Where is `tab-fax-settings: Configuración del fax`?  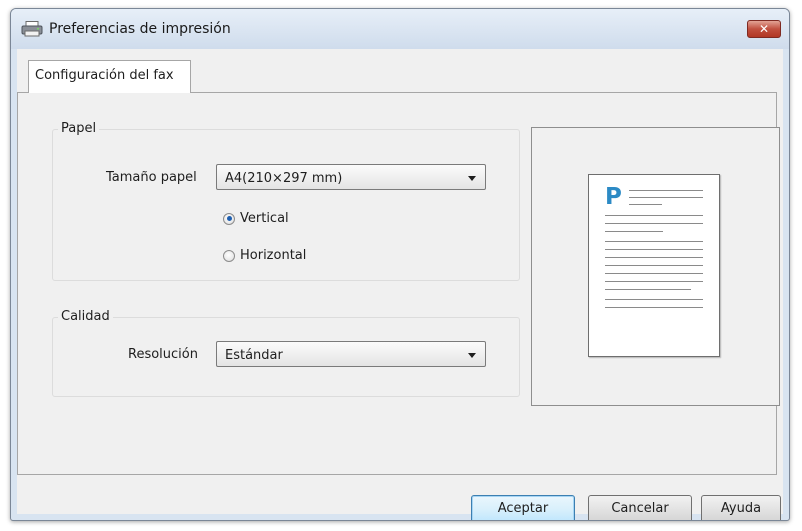 tab-fax-settings: Configuración del fax is located at coordinates (109, 76).